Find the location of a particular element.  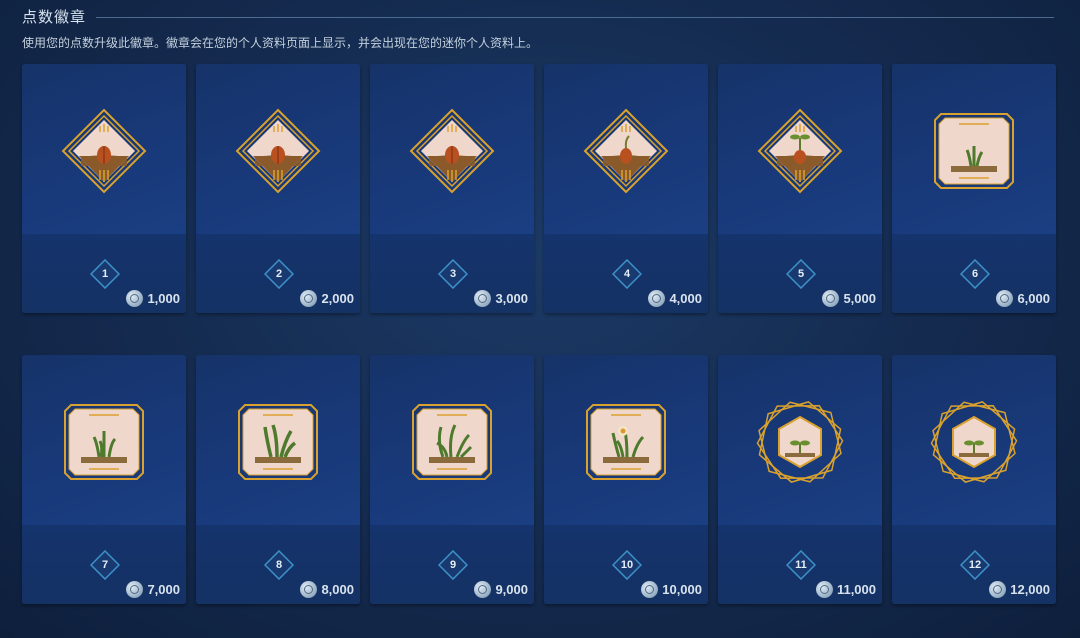

badge-card-level-8: 8 8,000 is located at coordinates (278, 479).